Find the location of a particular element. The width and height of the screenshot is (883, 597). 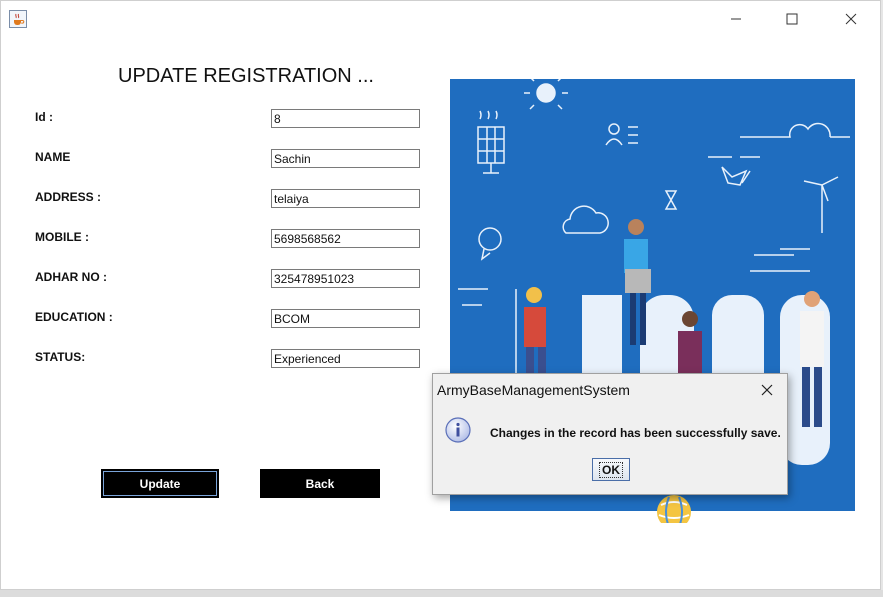

name-field: Sachin is located at coordinates (345, 158).